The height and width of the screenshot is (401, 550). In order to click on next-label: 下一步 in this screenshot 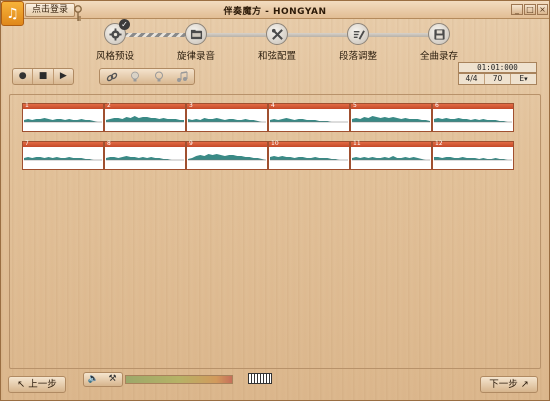, I will do `click(503, 384)`.